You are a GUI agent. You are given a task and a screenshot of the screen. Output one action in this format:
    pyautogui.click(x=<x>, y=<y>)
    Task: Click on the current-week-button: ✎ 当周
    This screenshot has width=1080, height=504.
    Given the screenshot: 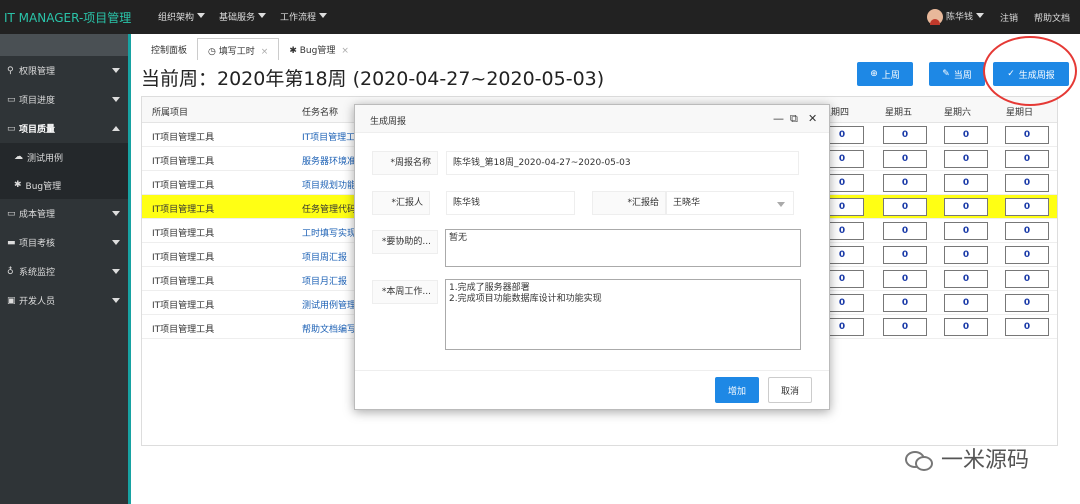 What is the action you would take?
    pyautogui.click(x=957, y=74)
    